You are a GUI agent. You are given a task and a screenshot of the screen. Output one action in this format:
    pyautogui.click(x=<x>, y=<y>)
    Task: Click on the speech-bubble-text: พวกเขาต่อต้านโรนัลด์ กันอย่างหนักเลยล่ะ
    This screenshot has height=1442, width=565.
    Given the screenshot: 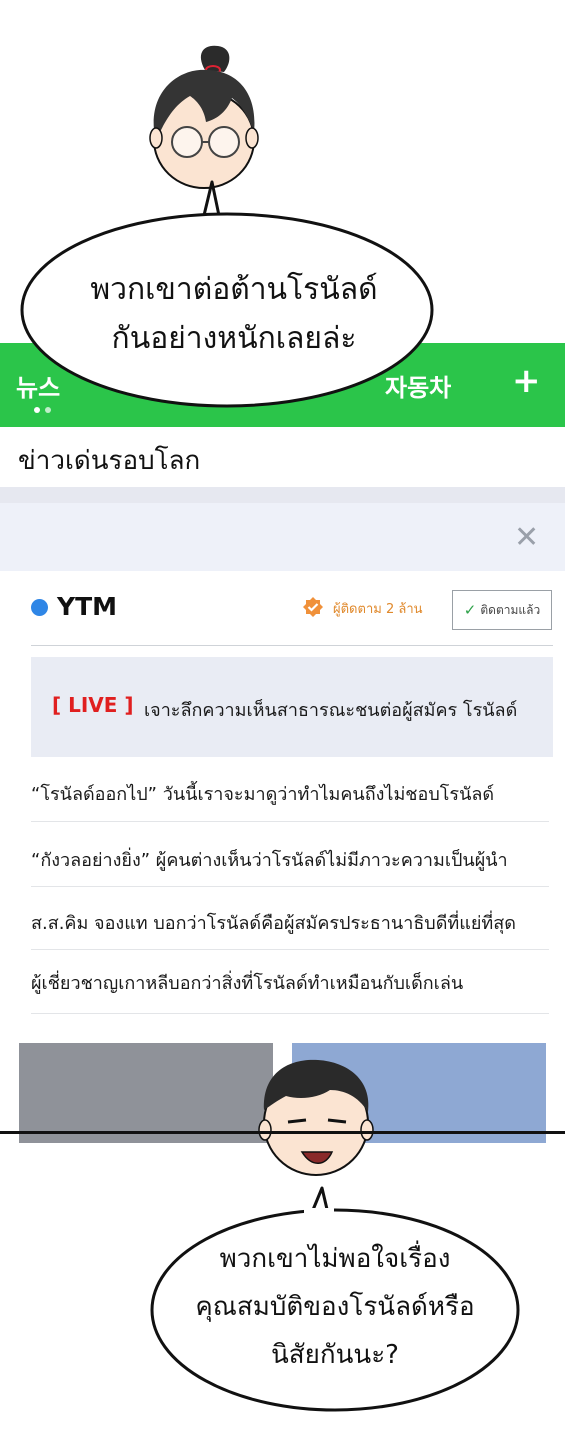 What is the action you would take?
    pyautogui.click(x=234, y=314)
    